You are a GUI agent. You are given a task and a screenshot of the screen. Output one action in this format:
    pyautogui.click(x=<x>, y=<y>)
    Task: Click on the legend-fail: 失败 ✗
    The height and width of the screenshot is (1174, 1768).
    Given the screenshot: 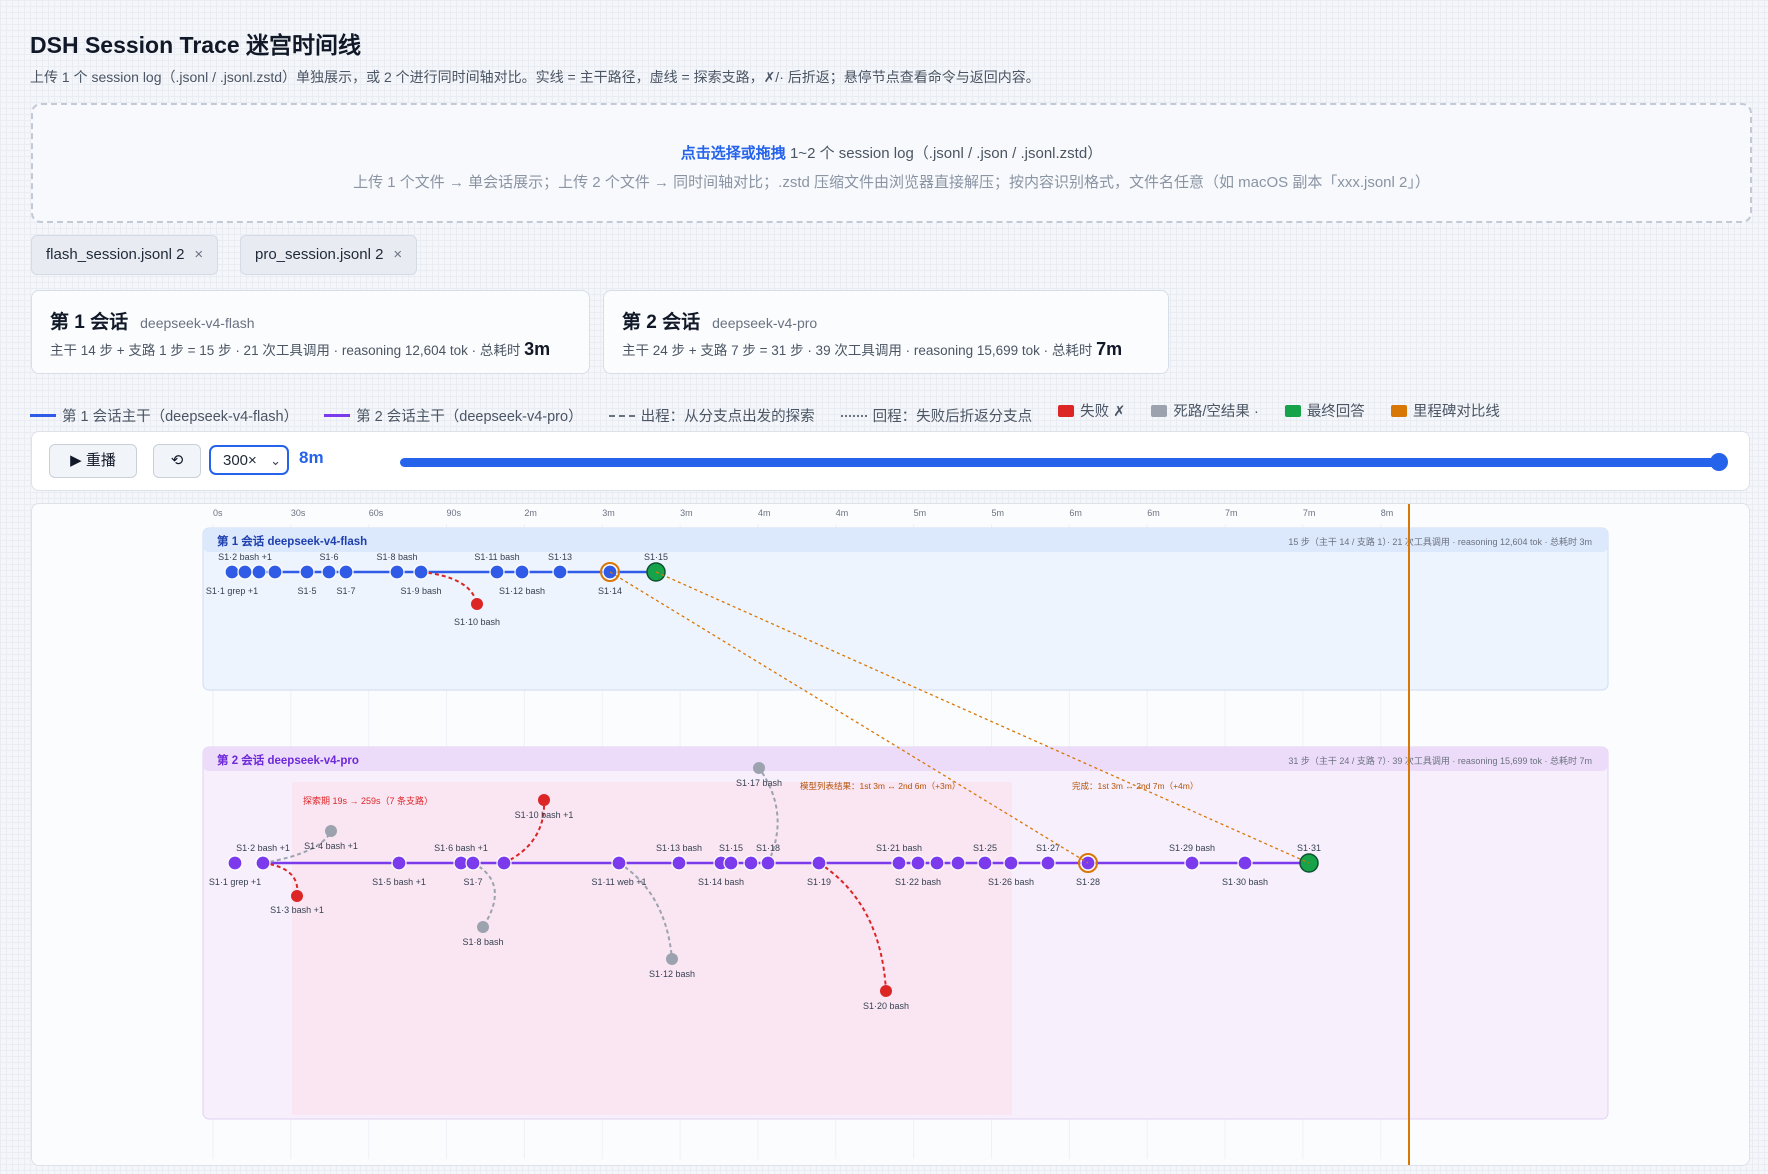 What is the action you would take?
    pyautogui.click(x=1091, y=410)
    